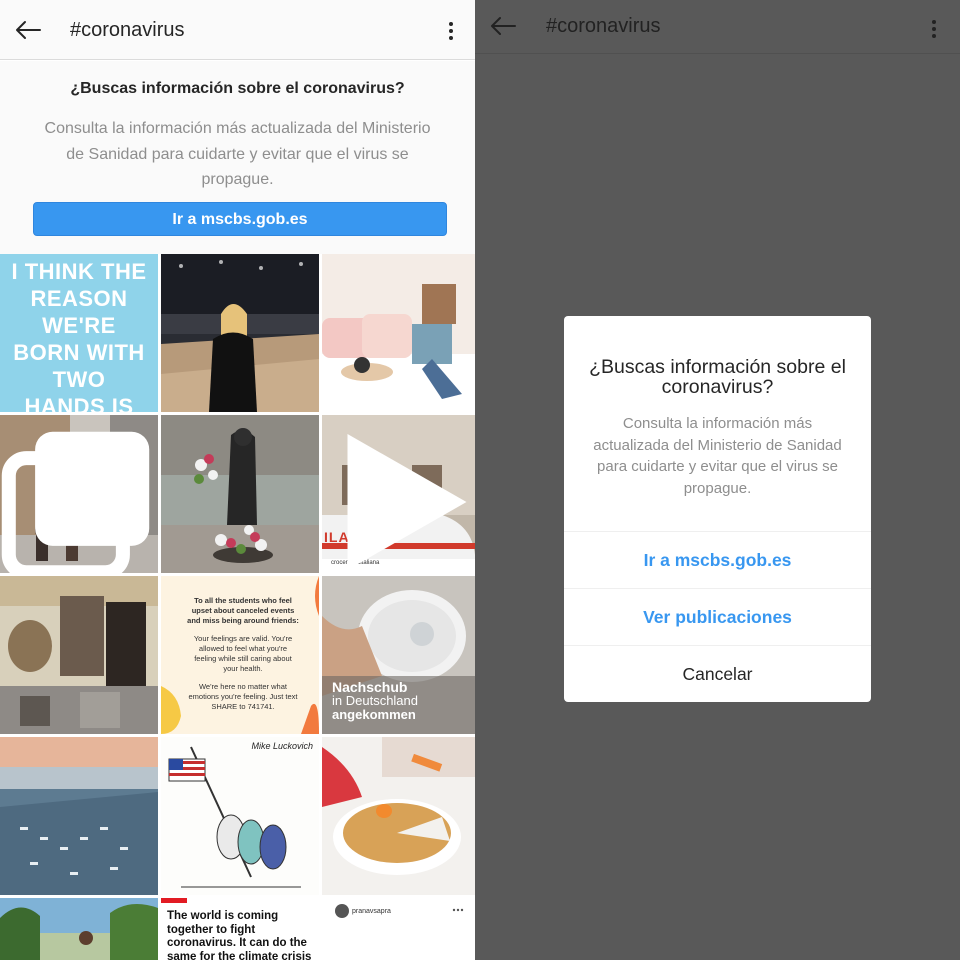  I want to click on dimmed-page-title: #coronavirus, so click(603, 26).